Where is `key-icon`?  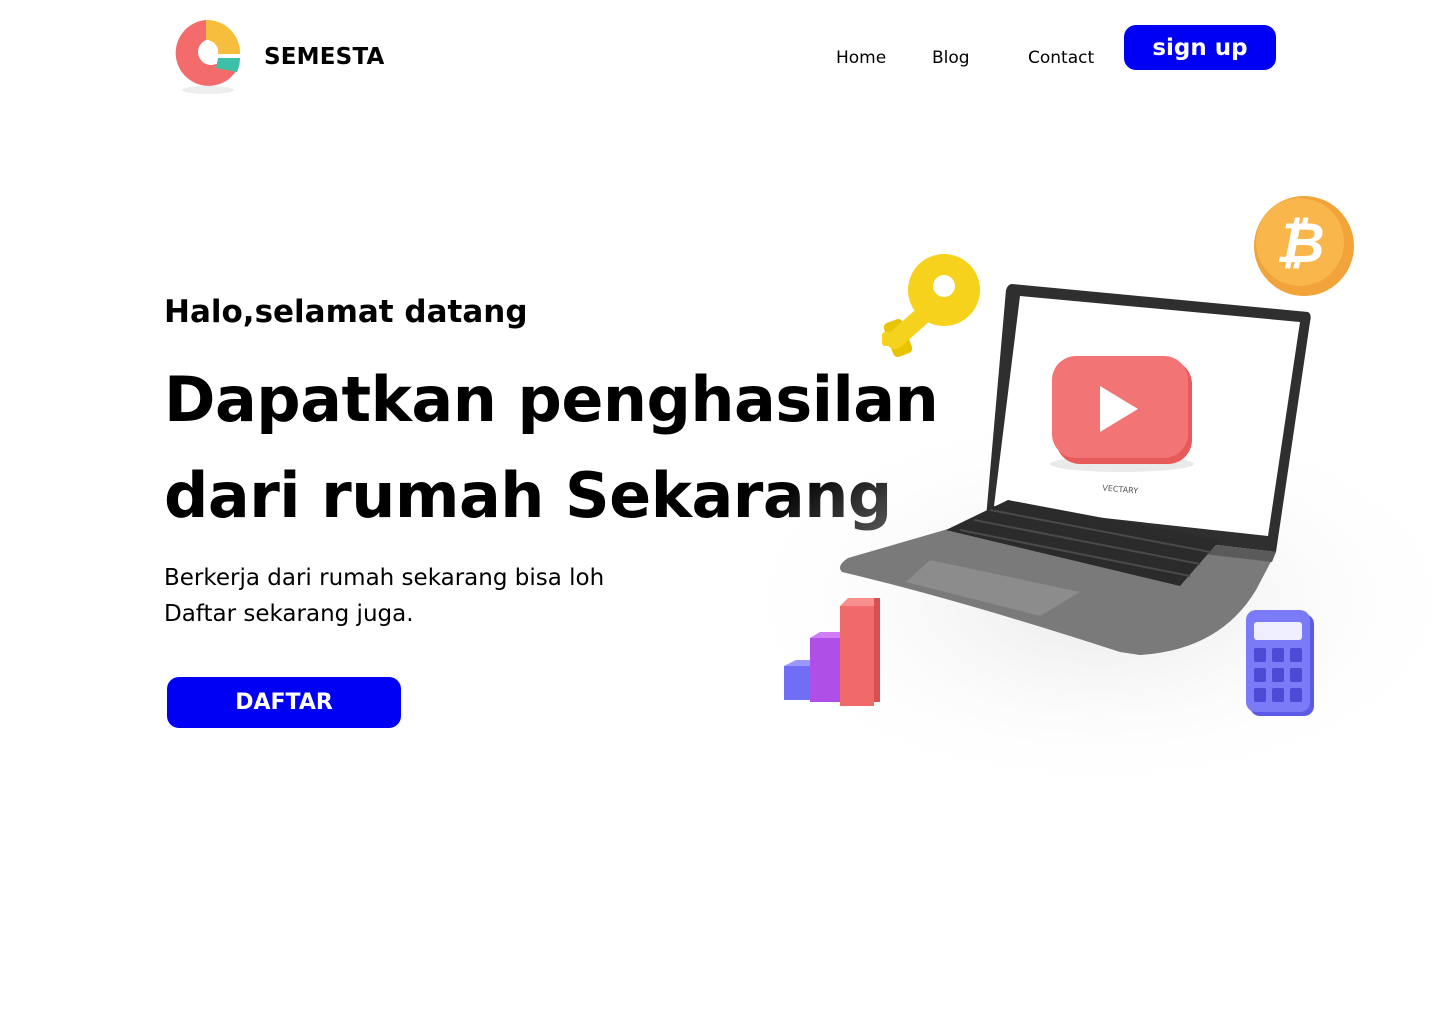 key-icon is located at coordinates (931, 305).